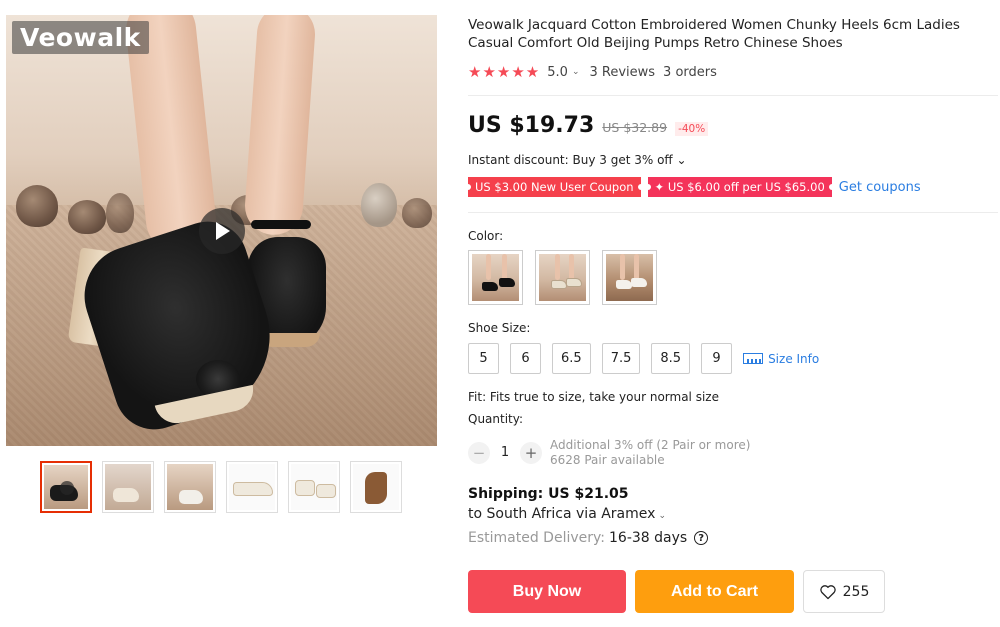  What do you see at coordinates (505, 452) in the screenshot?
I see `quantity-value: 1` at bounding box center [505, 452].